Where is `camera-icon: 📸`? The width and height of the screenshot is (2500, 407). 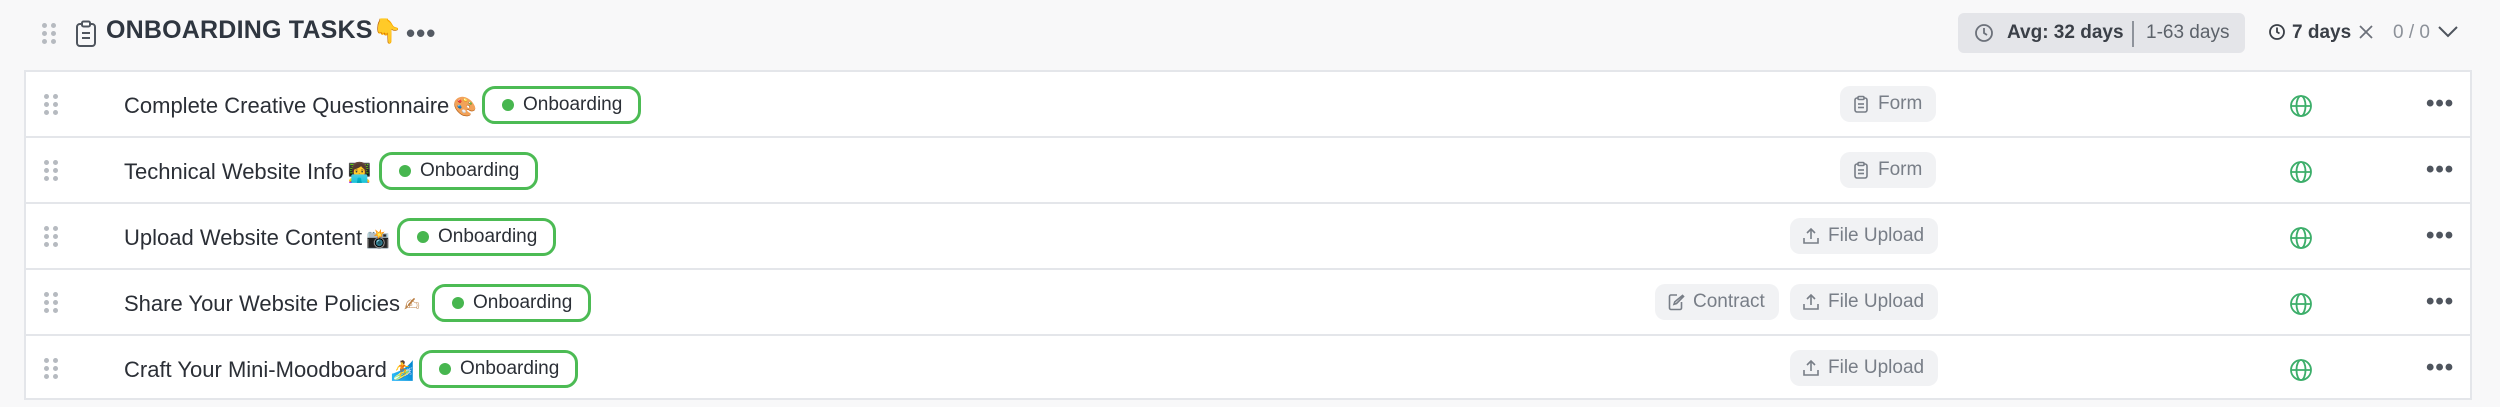 camera-icon: 📸 is located at coordinates (378, 239).